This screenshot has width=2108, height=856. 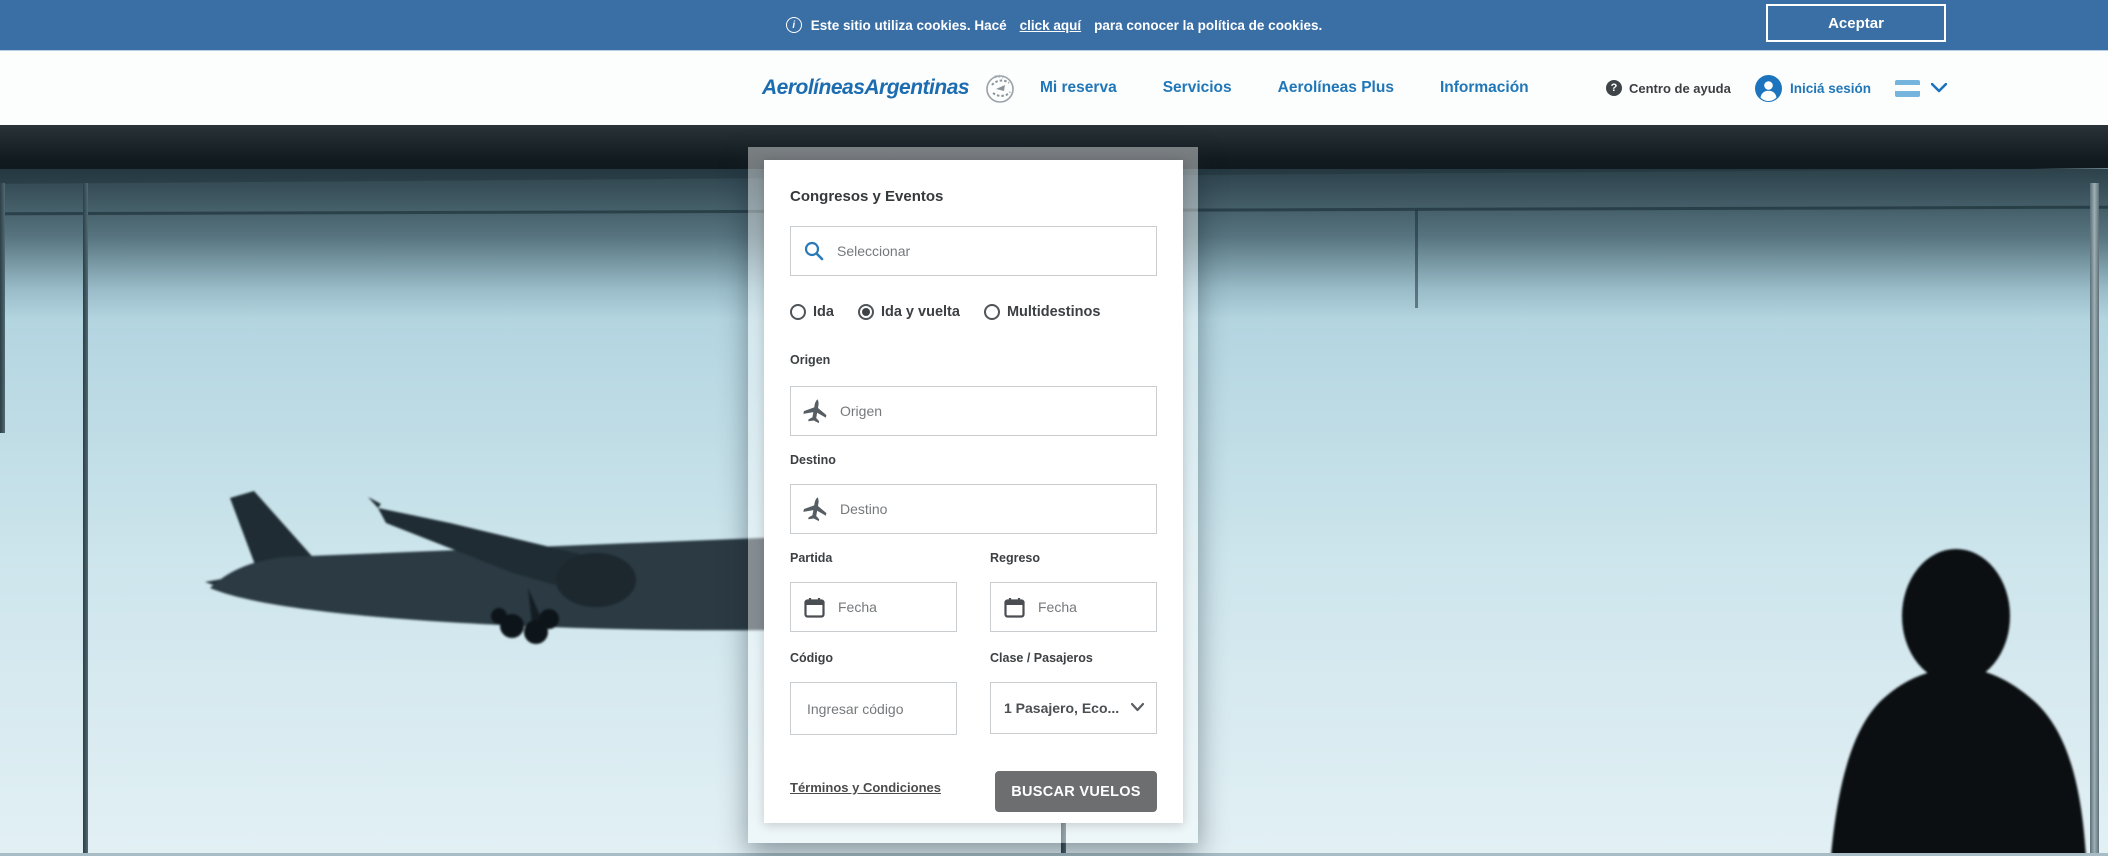 I want to click on nav-item-aerolineas-plus: Aerolíneas Plus, so click(x=1336, y=88).